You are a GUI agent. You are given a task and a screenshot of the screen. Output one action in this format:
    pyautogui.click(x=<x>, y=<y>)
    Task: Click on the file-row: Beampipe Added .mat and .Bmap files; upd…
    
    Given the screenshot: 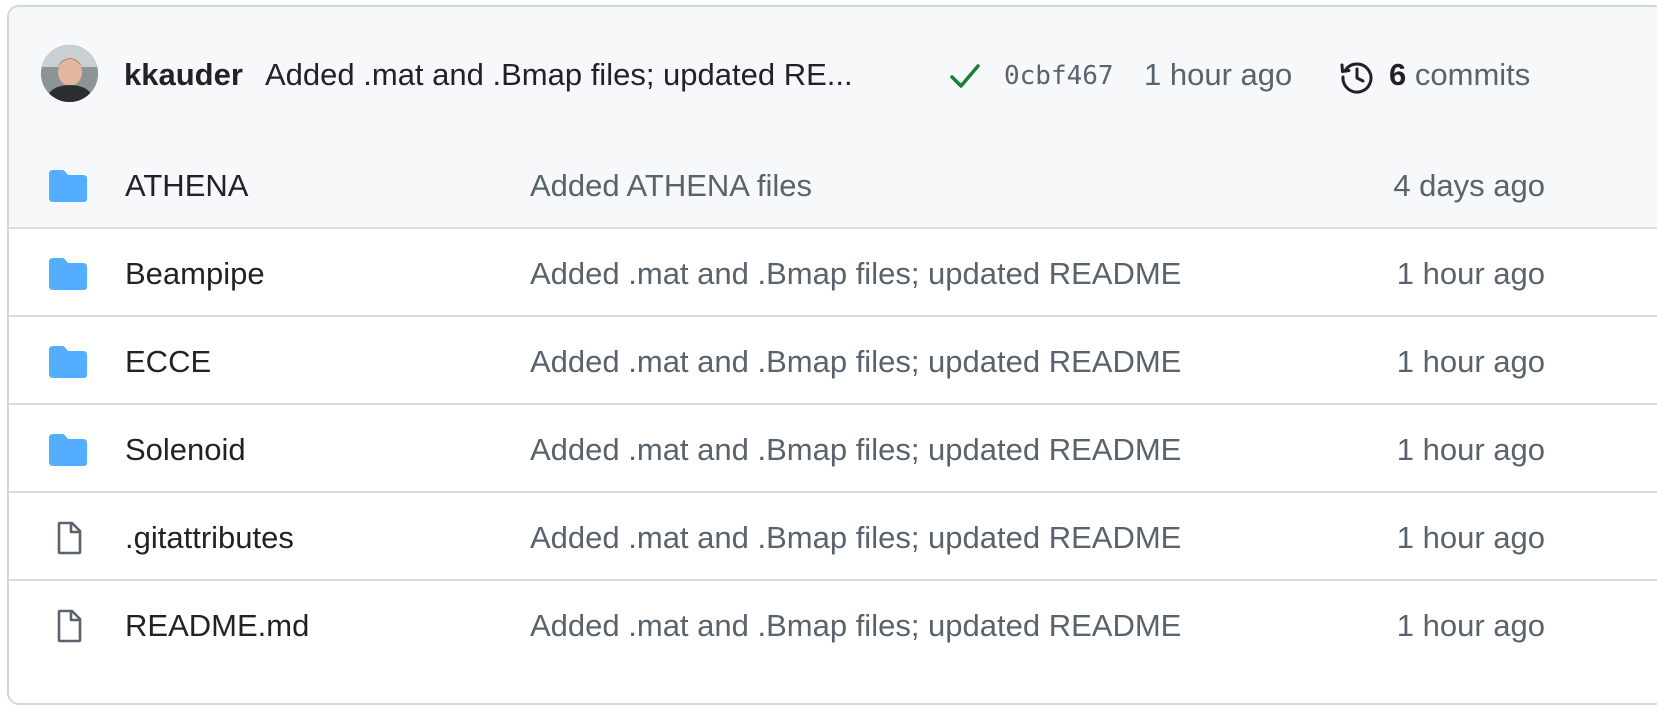 What is the action you would take?
    pyautogui.click(x=833, y=271)
    